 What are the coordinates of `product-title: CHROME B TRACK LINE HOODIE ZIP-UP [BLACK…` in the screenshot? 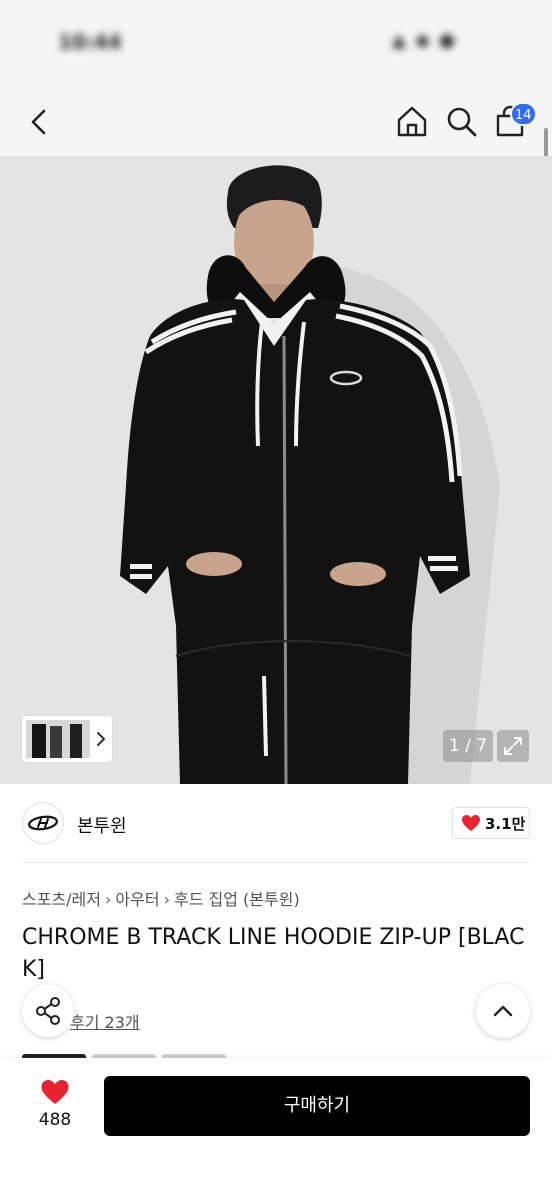 It's located at (273, 953).